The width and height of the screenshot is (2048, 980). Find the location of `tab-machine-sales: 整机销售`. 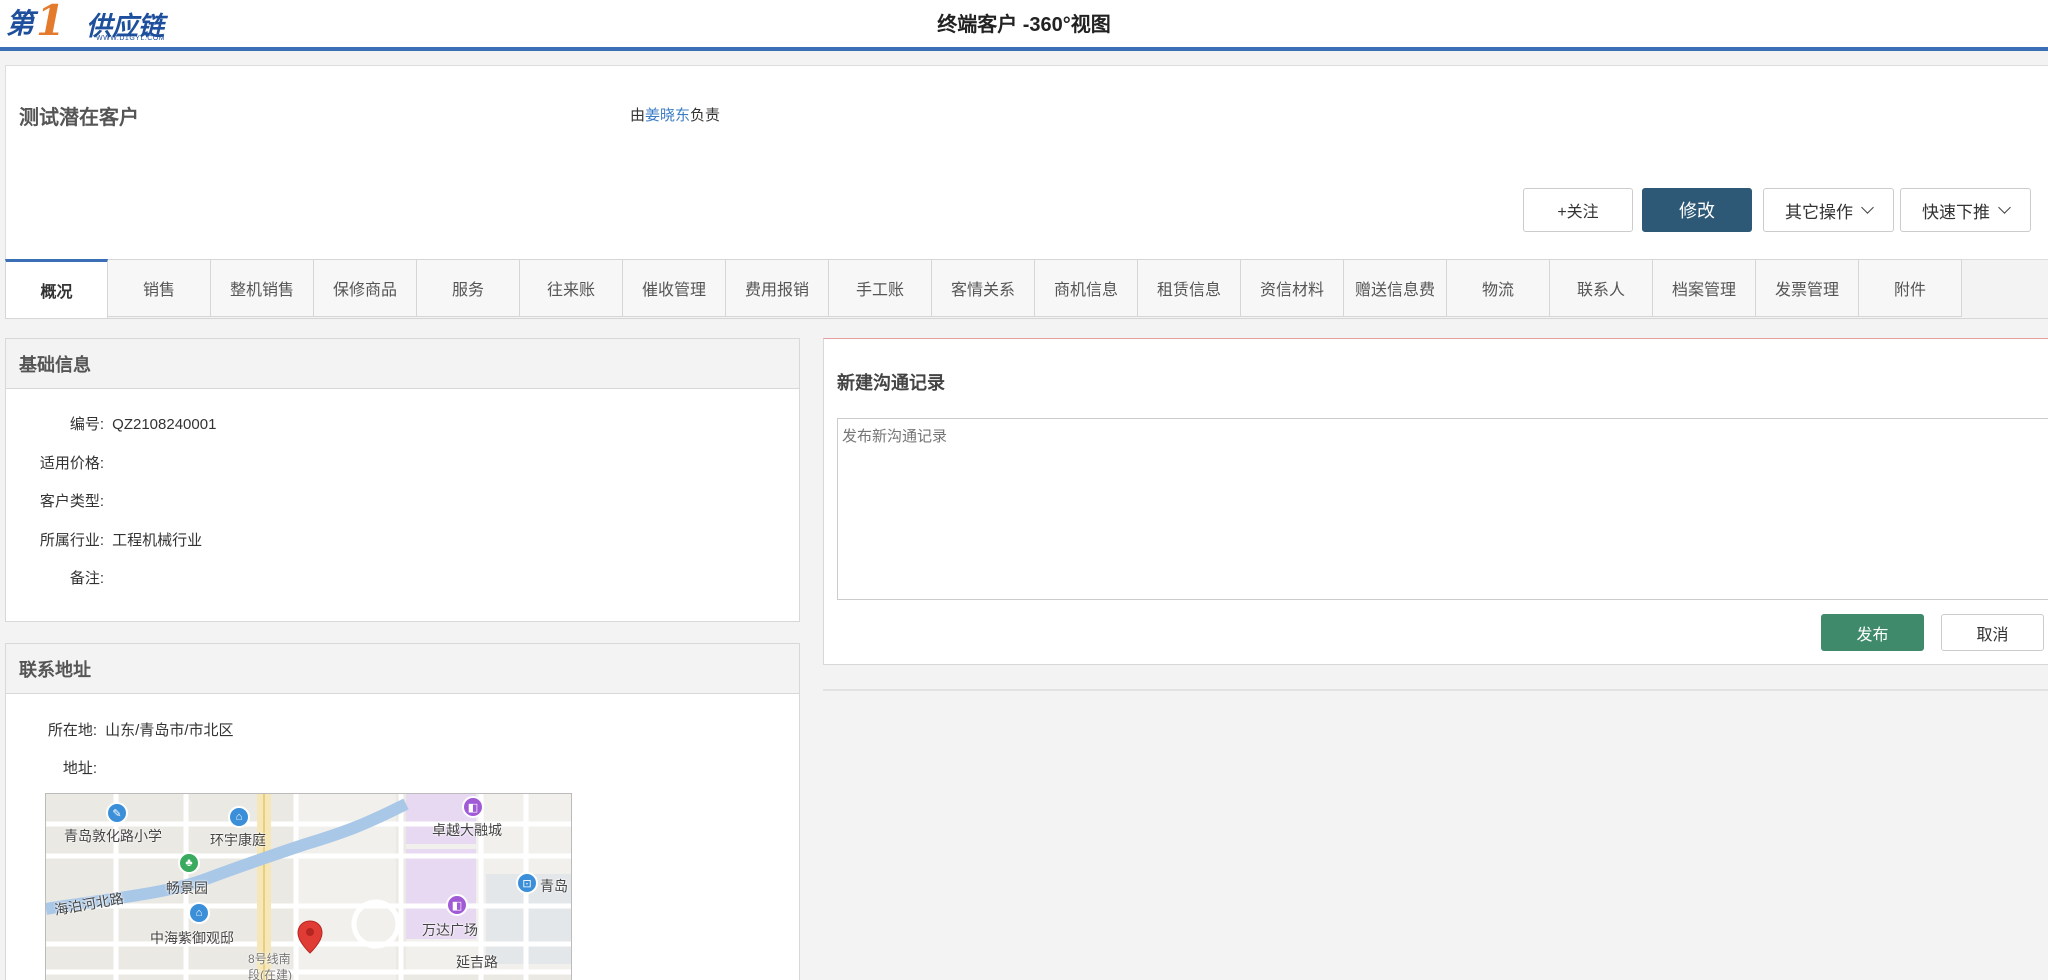

tab-machine-sales: 整机销售 is located at coordinates (262, 288).